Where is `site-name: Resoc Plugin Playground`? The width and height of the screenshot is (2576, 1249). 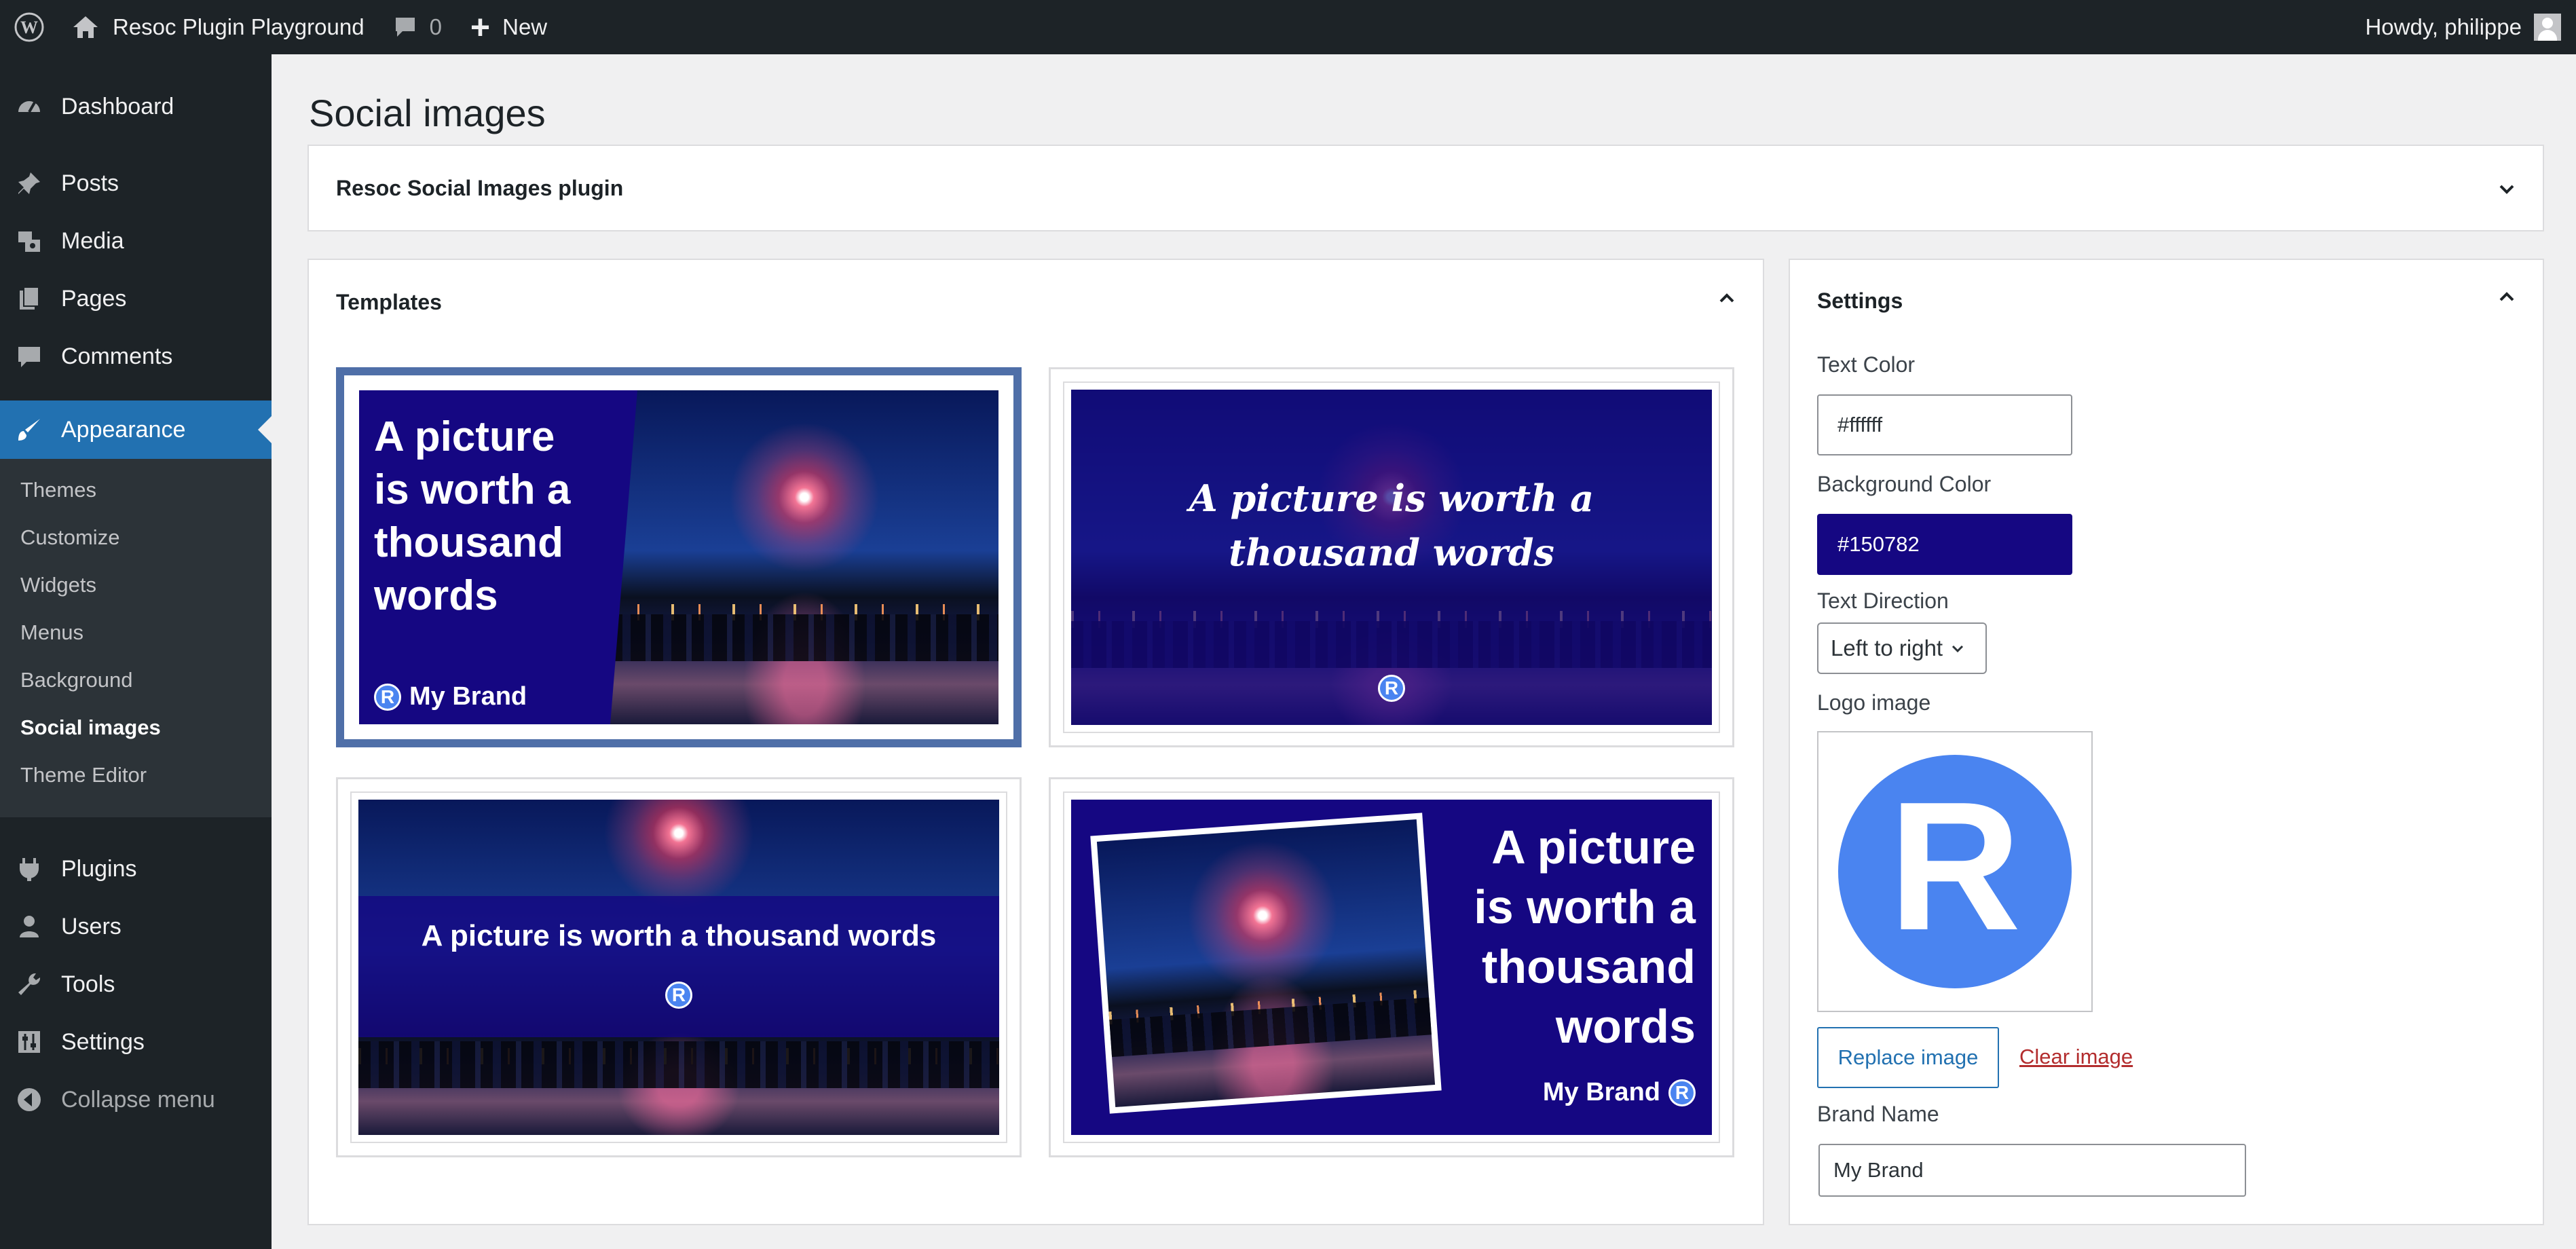
site-name: Resoc Plugin Playground is located at coordinates (239, 27).